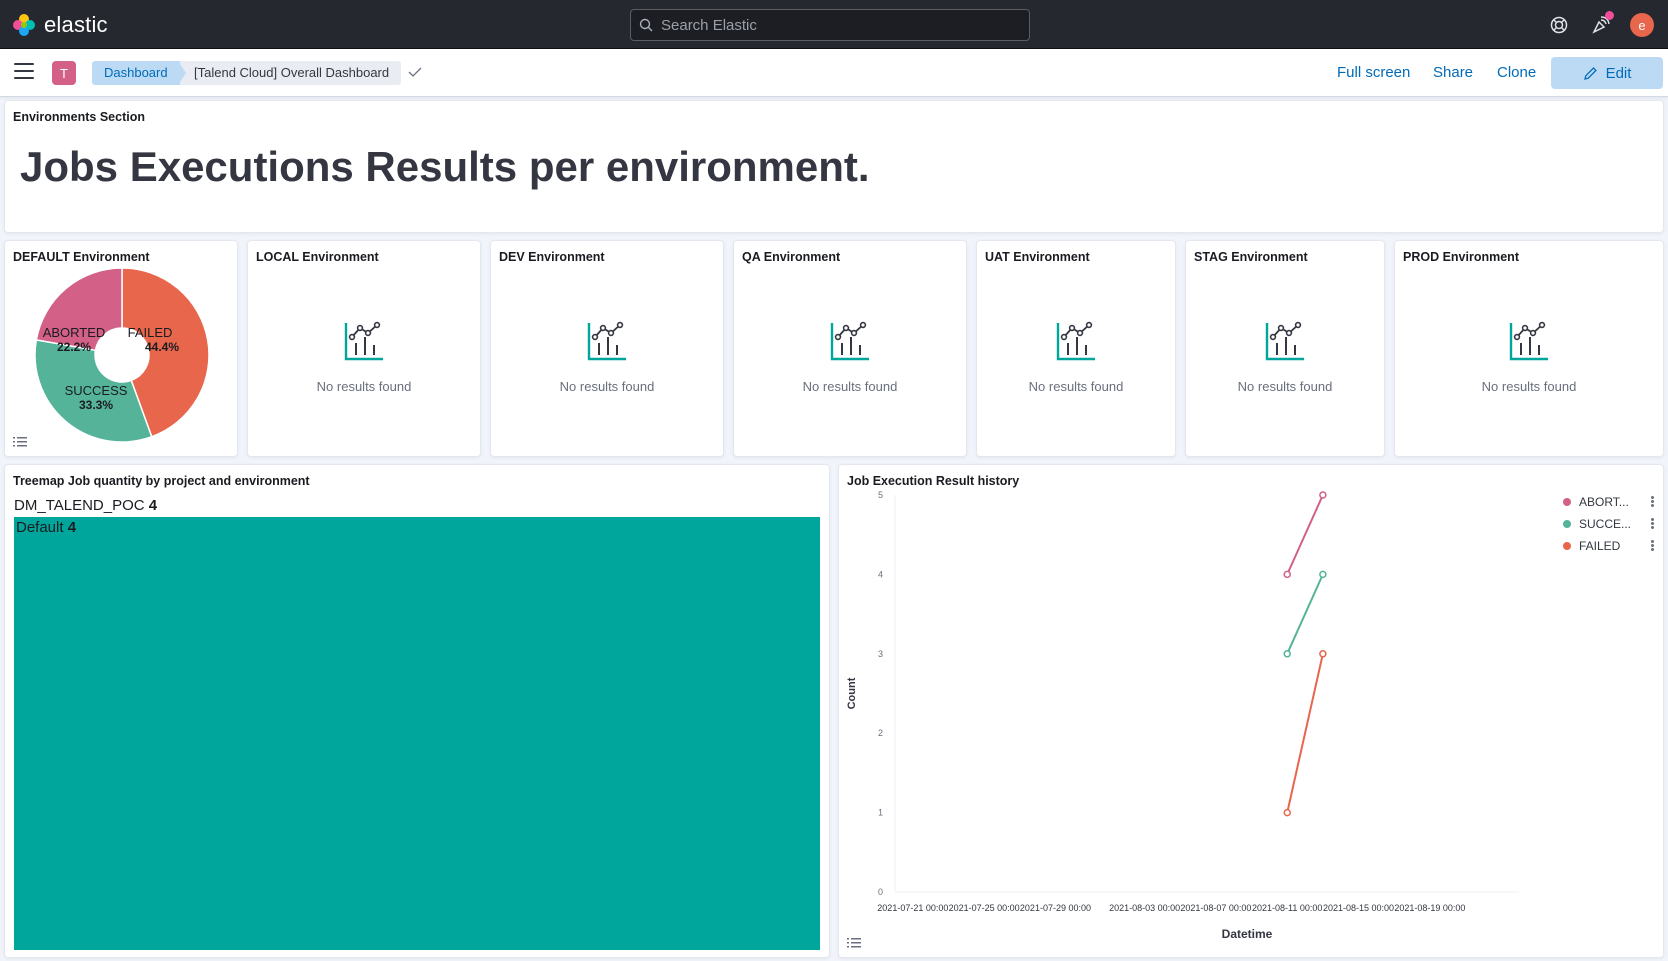 This screenshot has width=1668, height=961. What do you see at coordinates (1037, 257) in the screenshot?
I see `panel-title: UAT Environment` at bounding box center [1037, 257].